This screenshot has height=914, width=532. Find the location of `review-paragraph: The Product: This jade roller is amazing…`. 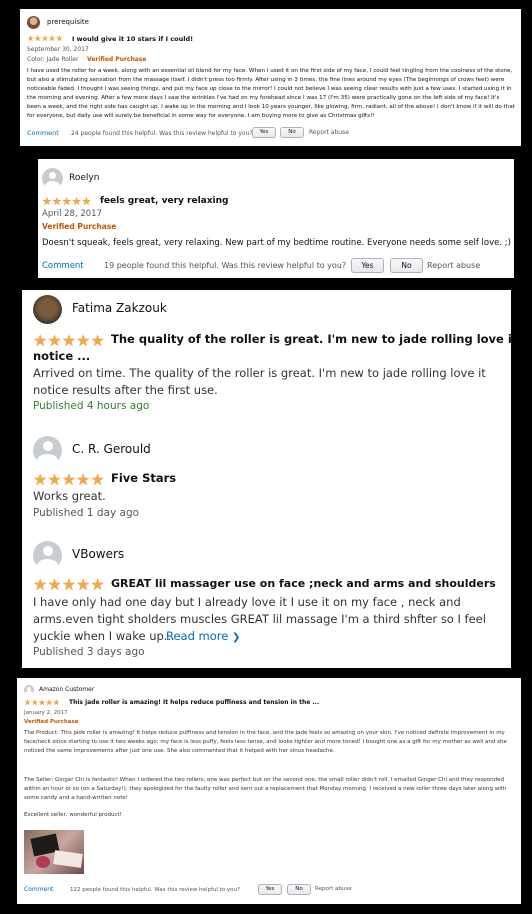

review-paragraph: The Product: This jade roller is amazing… is located at coordinates (265, 742).